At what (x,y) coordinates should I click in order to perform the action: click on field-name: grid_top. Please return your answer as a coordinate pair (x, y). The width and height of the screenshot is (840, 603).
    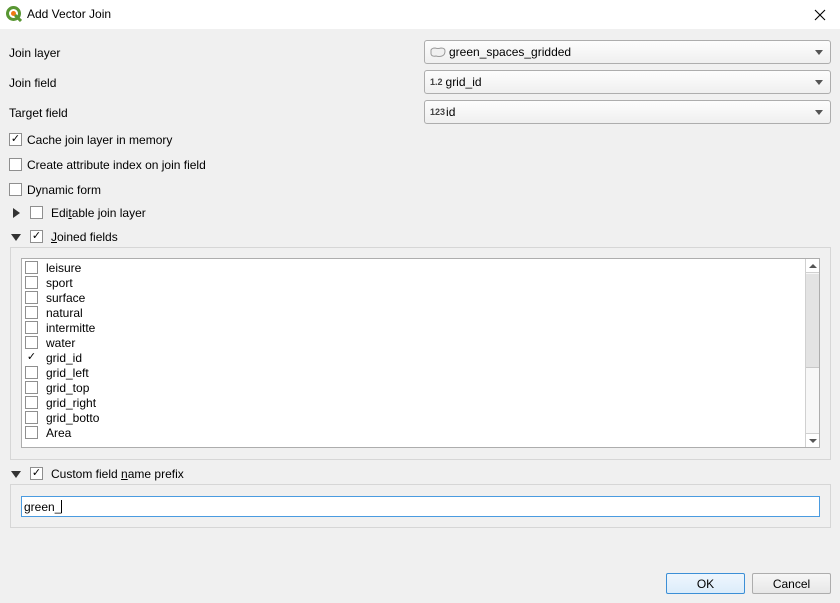
    Looking at the image, I should click on (68, 388).